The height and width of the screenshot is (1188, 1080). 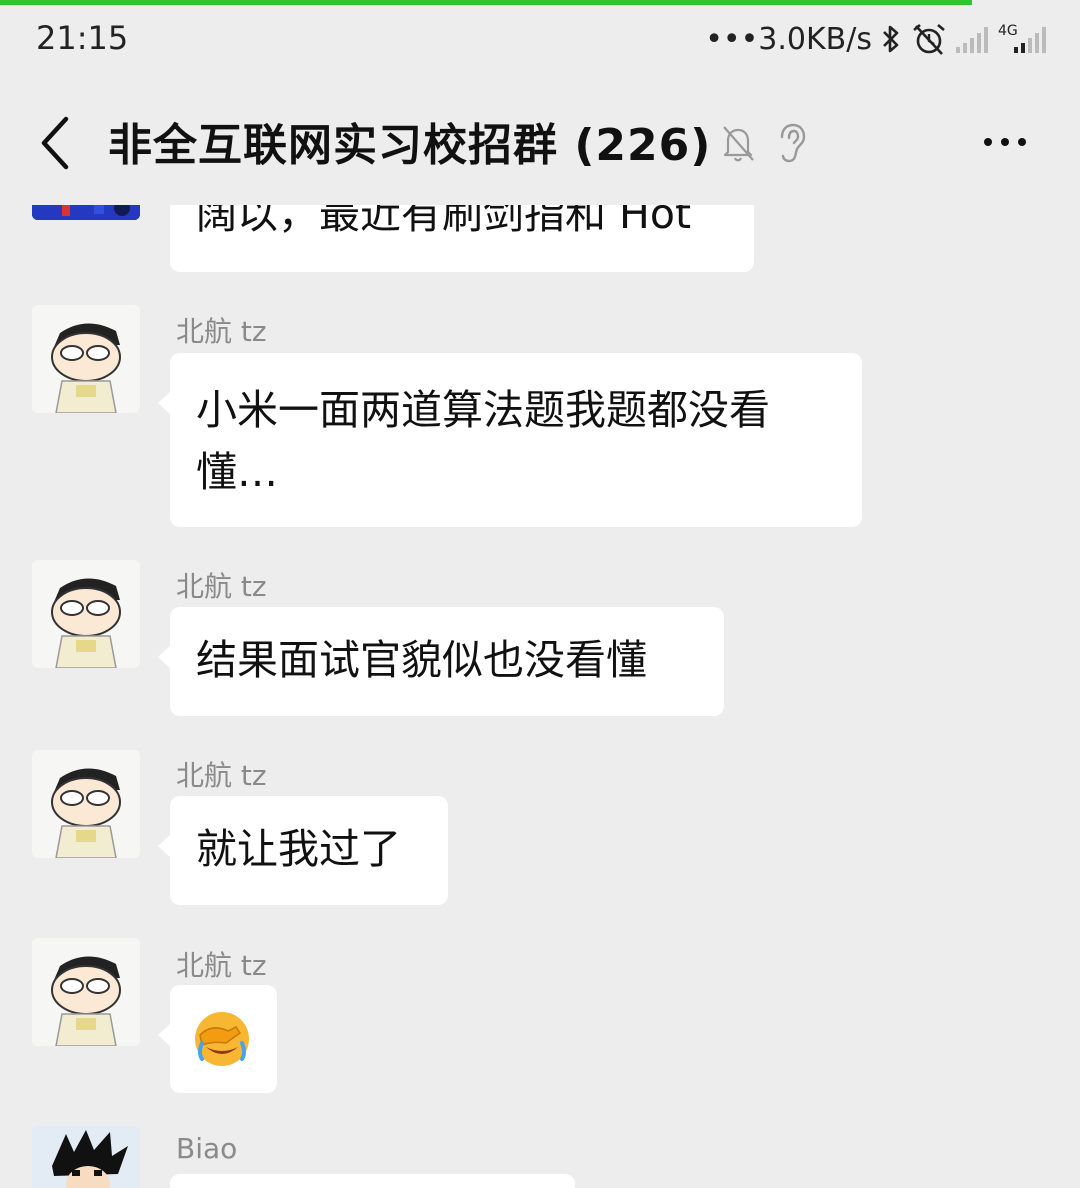 What do you see at coordinates (540, 40) in the screenshot?
I see `status-bar: 21:15 •••3.0KB/s 4G` at bounding box center [540, 40].